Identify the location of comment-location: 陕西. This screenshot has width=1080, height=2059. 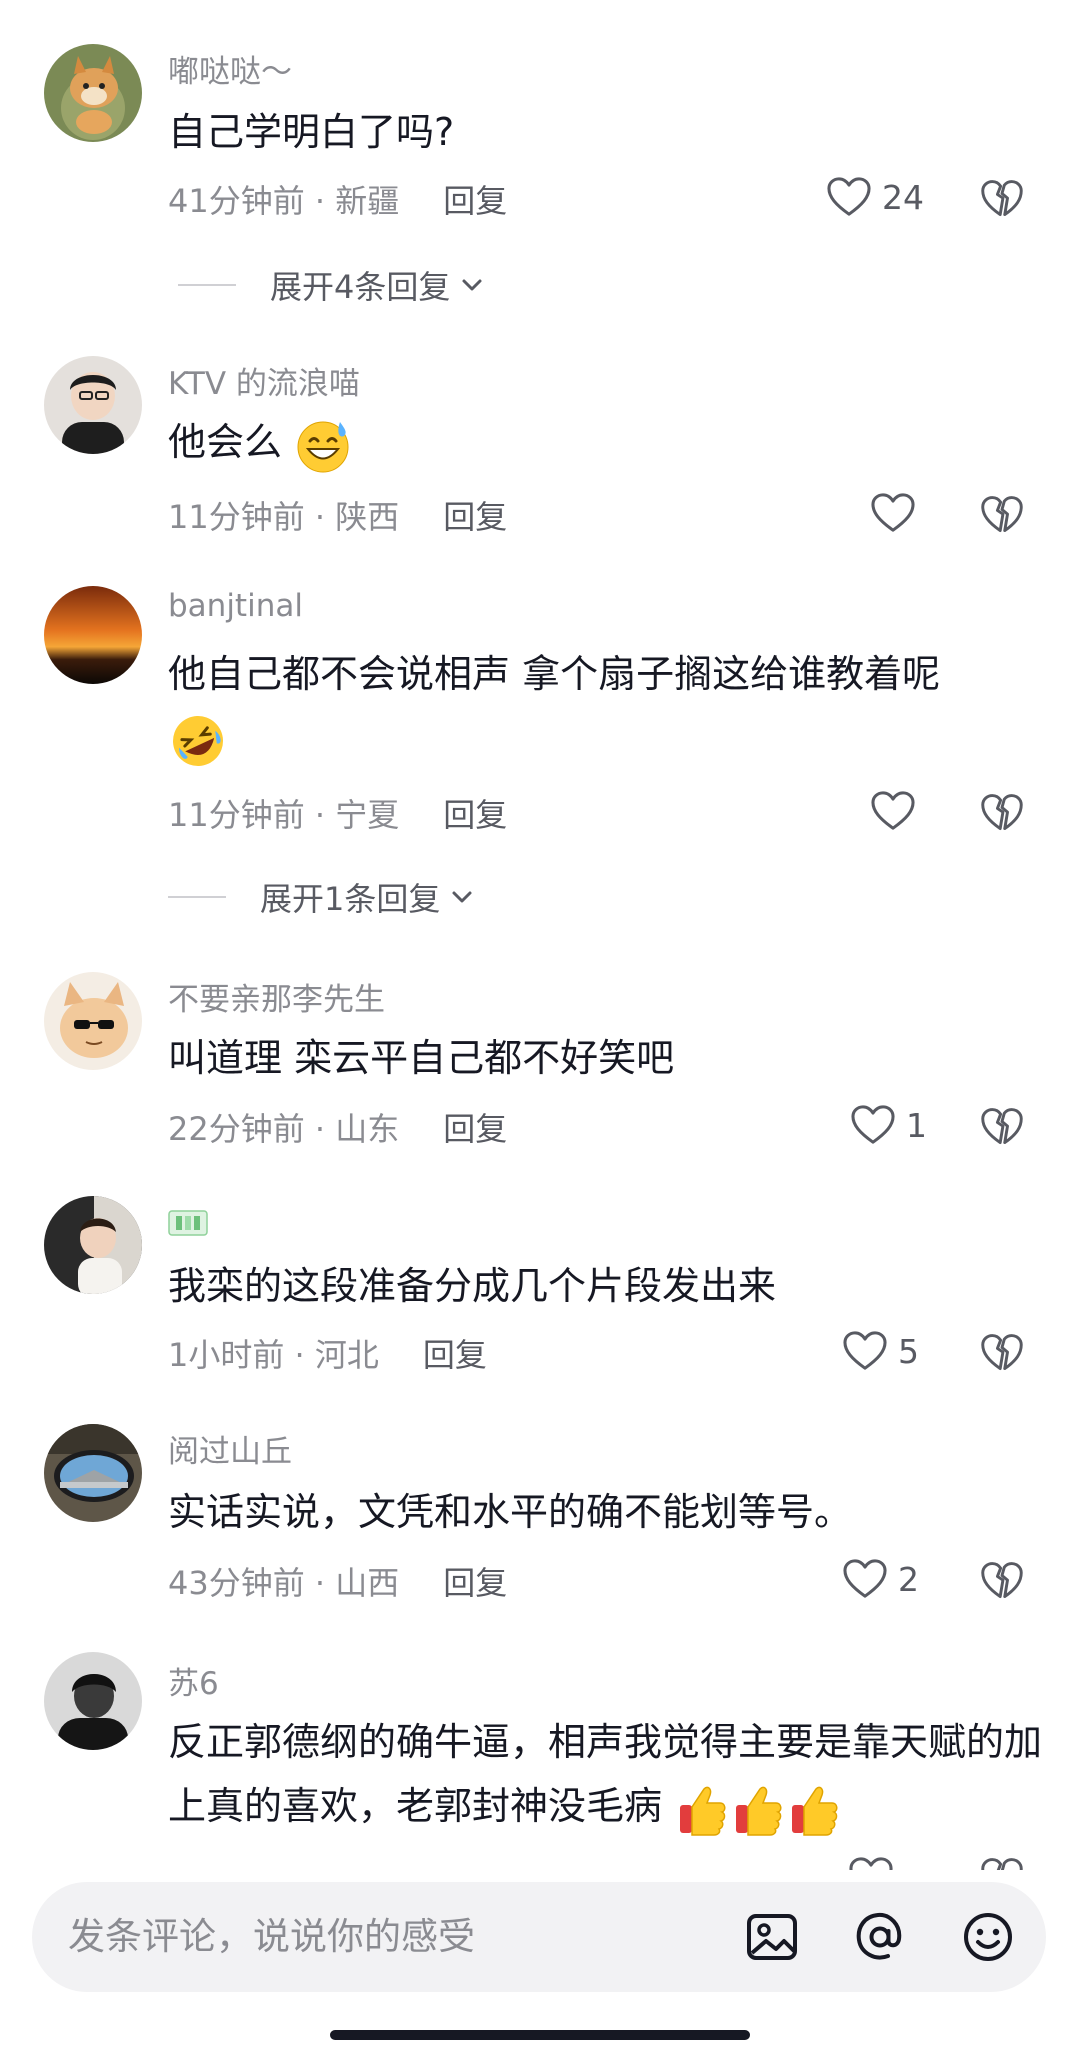
(367, 517).